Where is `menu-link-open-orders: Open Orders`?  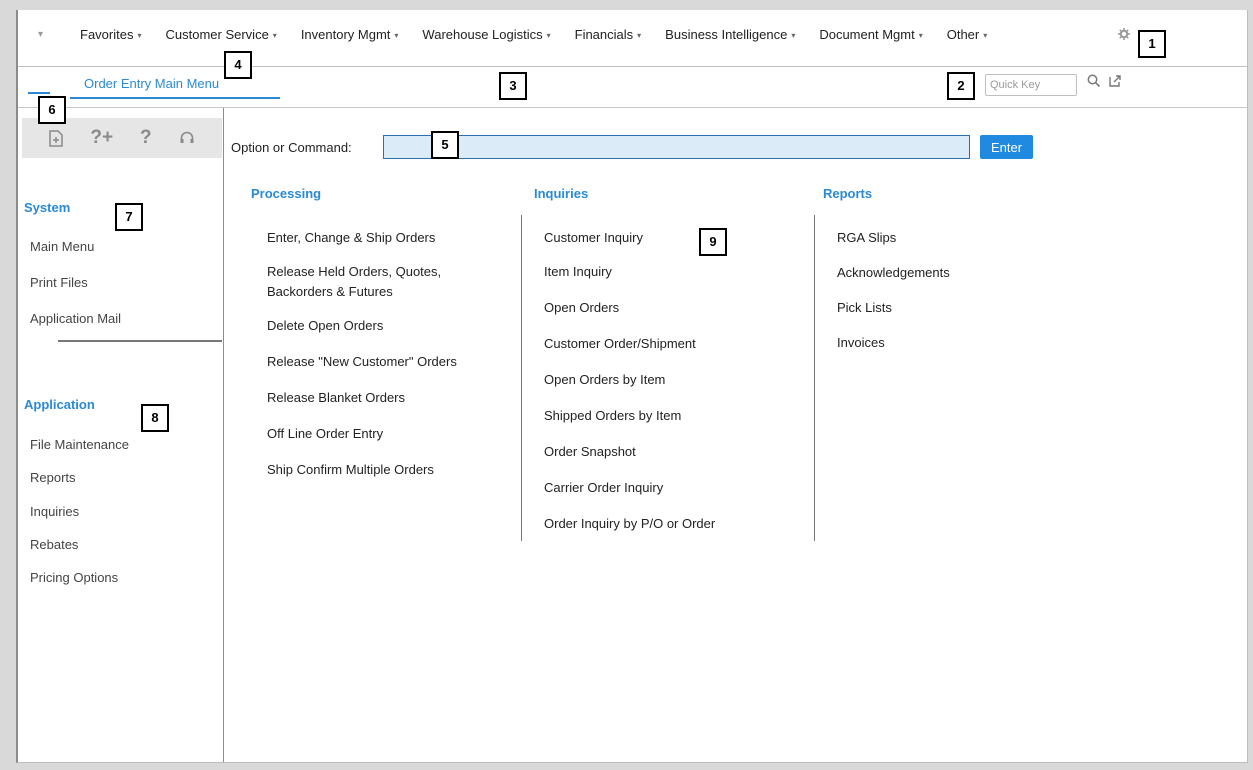 menu-link-open-orders: Open Orders is located at coordinates (581, 308).